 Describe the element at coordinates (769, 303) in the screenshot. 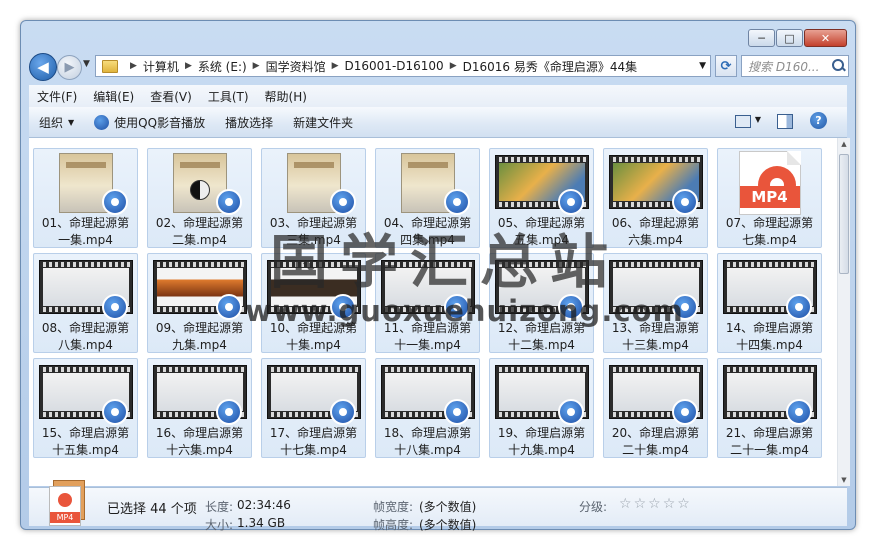

I see `file-tile: 14、命理启源第十四集.mp4` at that location.